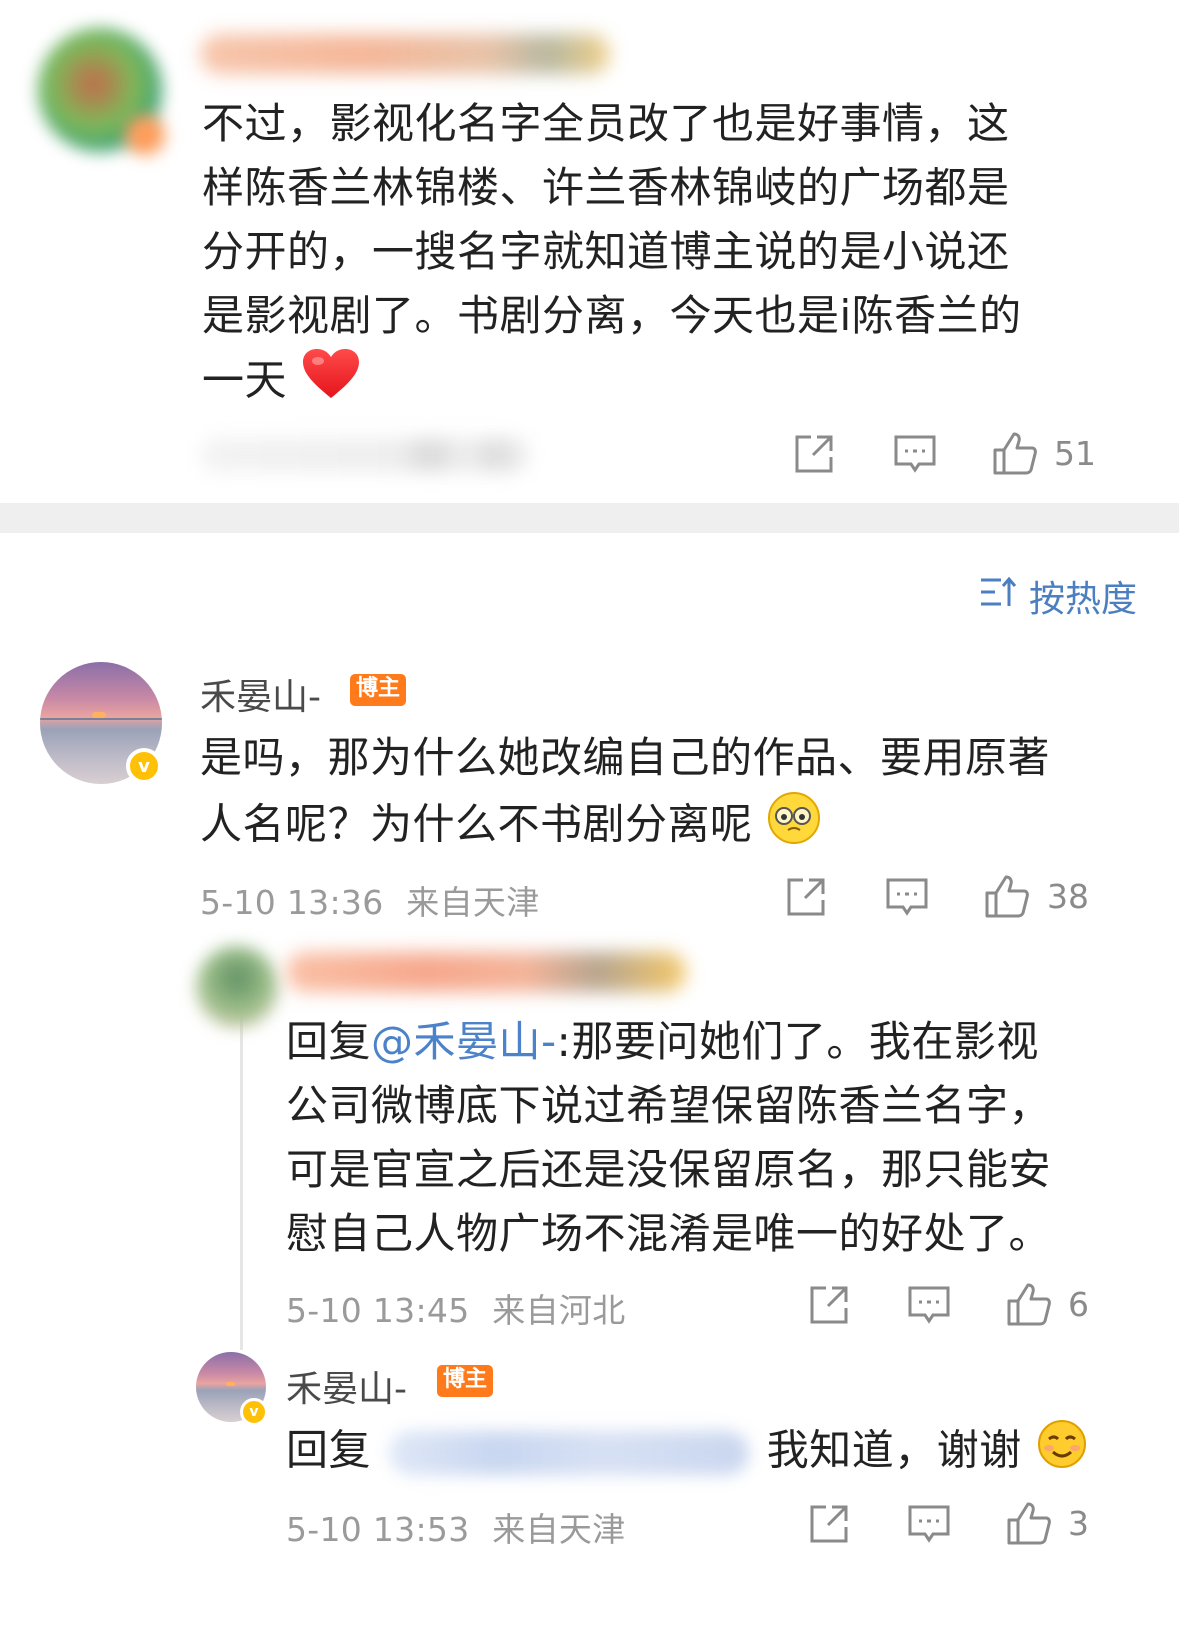 This screenshot has height=1635, width=1179. Describe the element at coordinates (145, 135) in the screenshot. I see `avatar-badge-blurred` at that location.